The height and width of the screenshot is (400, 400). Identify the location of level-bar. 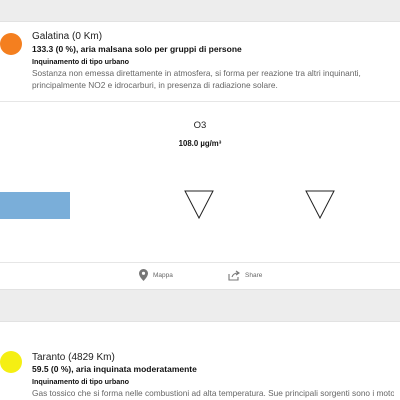
(35, 205).